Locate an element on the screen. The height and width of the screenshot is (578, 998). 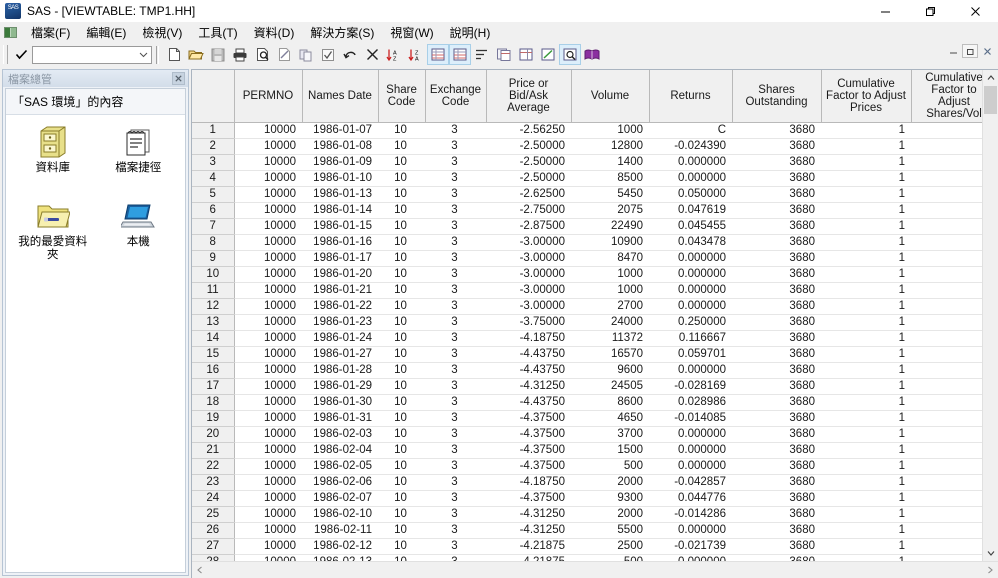
menu-solutions: 解決方案(S) is located at coordinates (342, 32).